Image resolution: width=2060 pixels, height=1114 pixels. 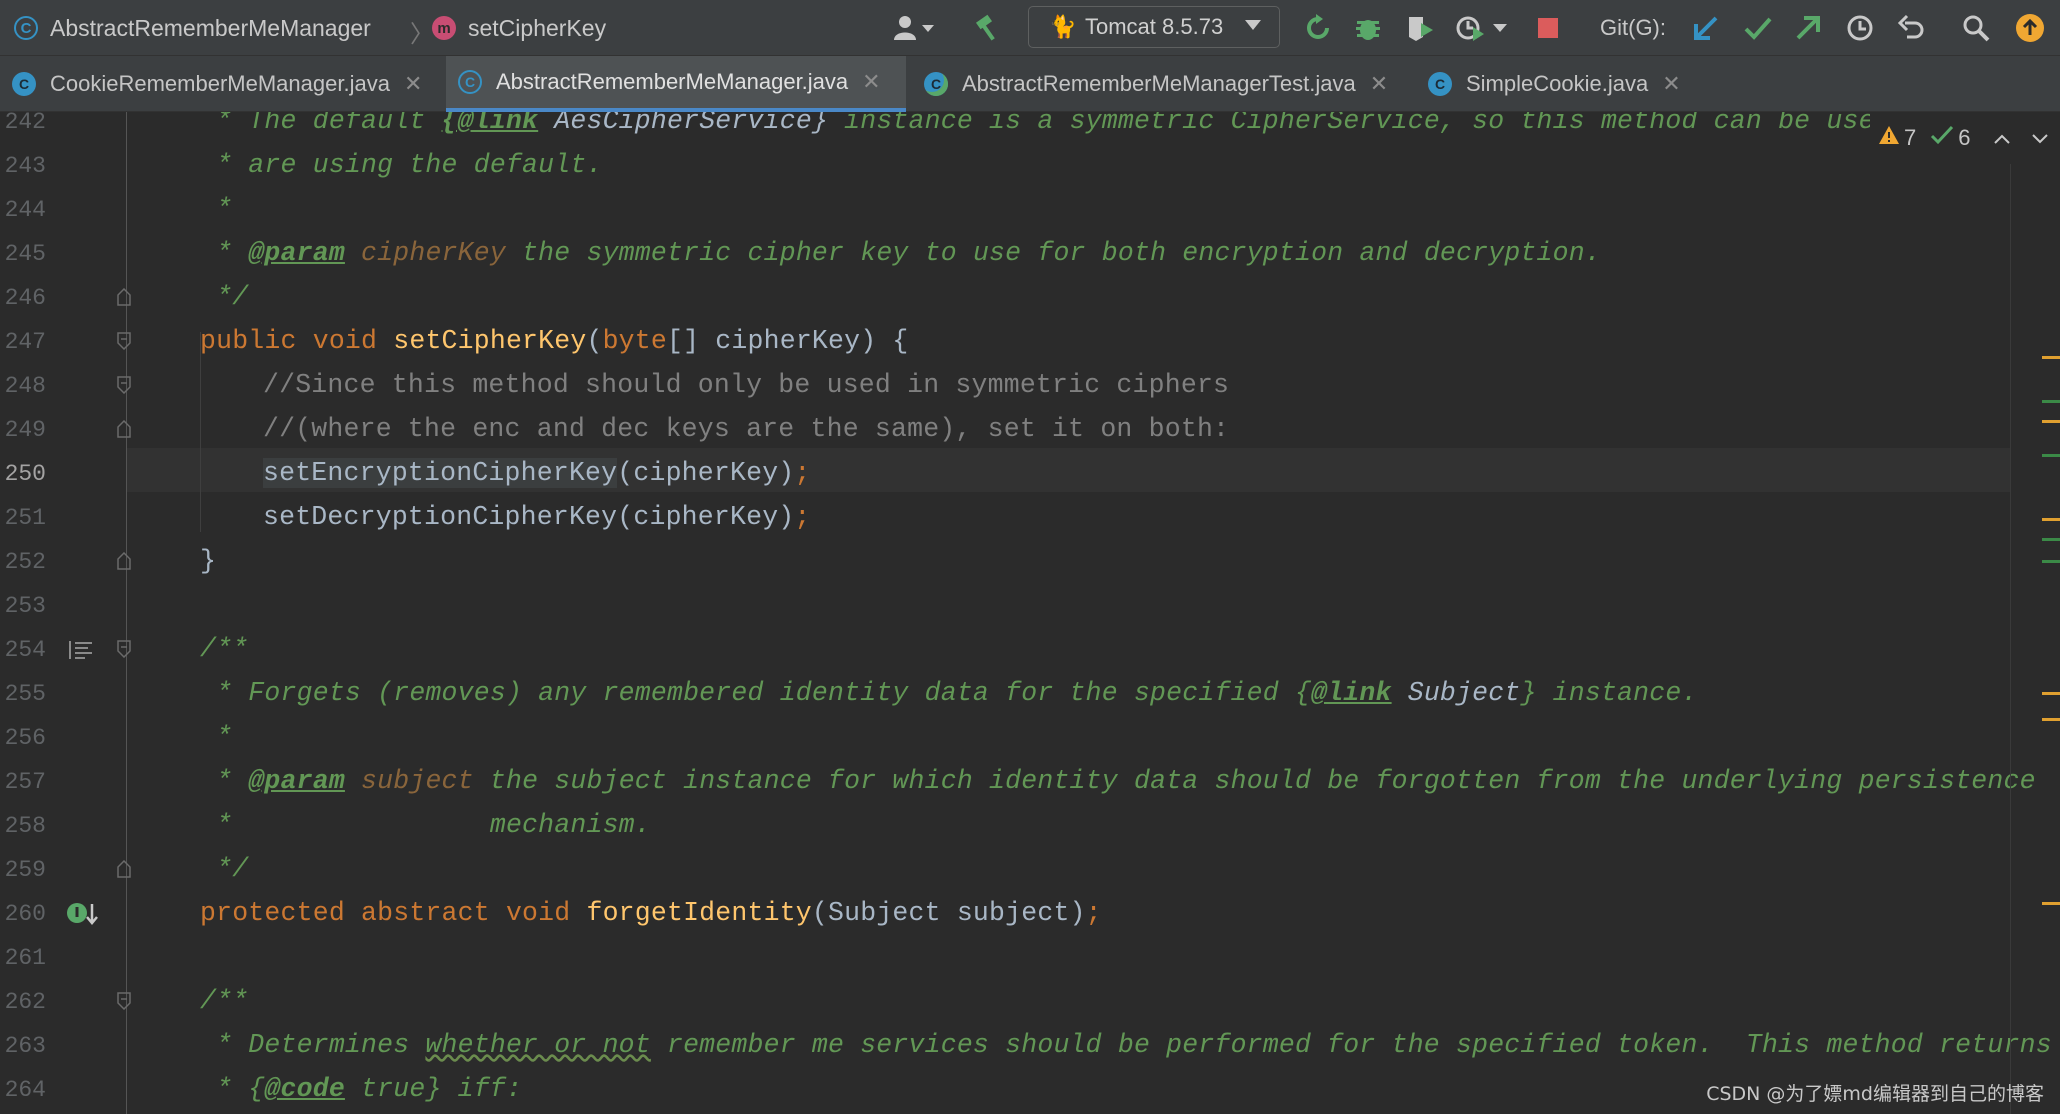 I want to click on line-number: 255, so click(x=25, y=694).